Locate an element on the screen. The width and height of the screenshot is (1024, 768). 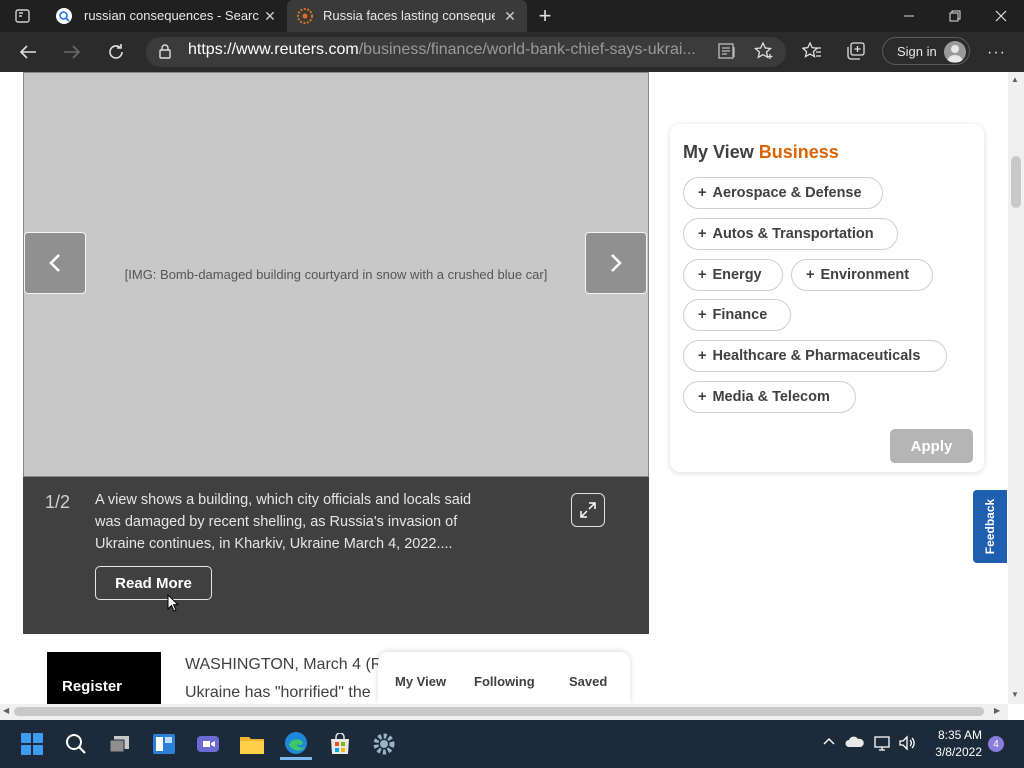
chip-label: Media & Telecom is located at coordinates (771, 397).